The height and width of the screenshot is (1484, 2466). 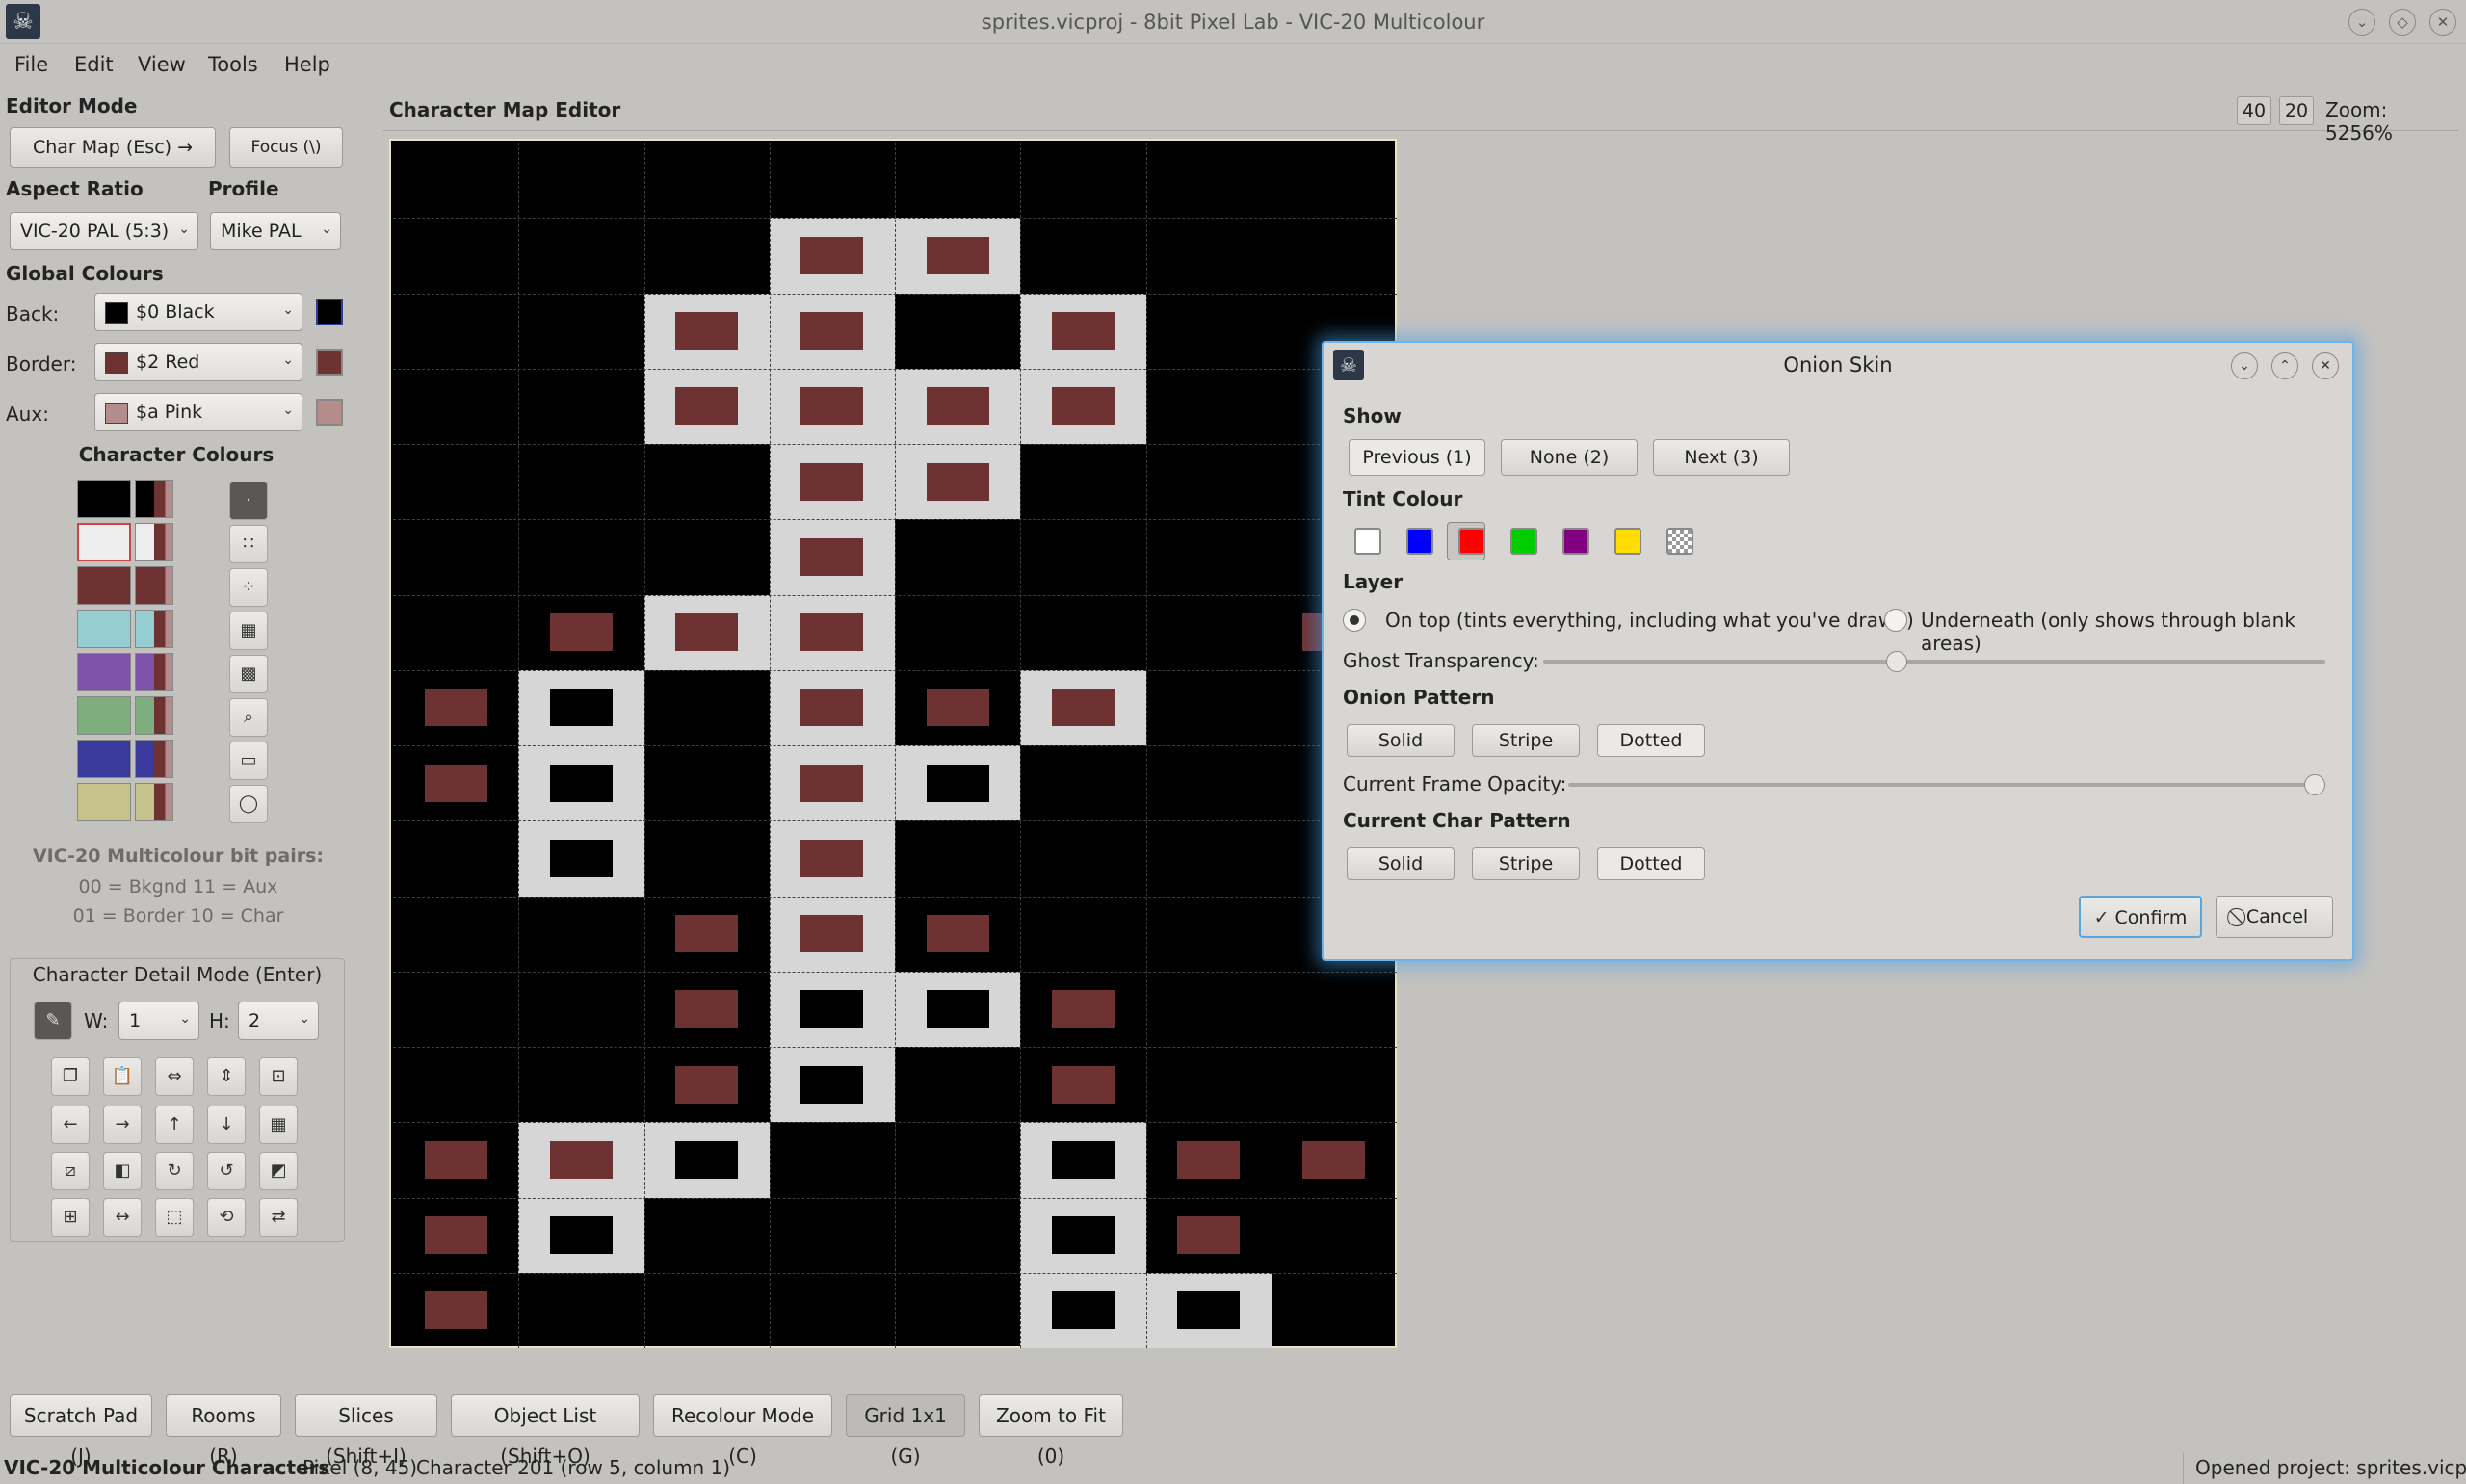 What do you see at coordinates (248, 587) in the screenshot?
I see `pixel-tool-3x3-icon: ⁘` at bounding box center [248, 587].